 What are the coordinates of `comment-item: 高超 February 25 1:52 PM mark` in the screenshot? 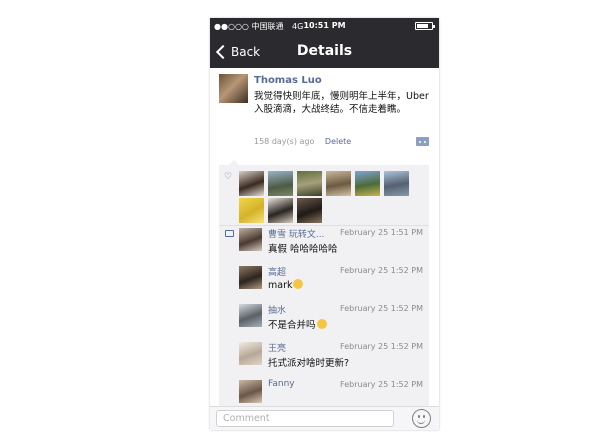 It's located at (324, 283).